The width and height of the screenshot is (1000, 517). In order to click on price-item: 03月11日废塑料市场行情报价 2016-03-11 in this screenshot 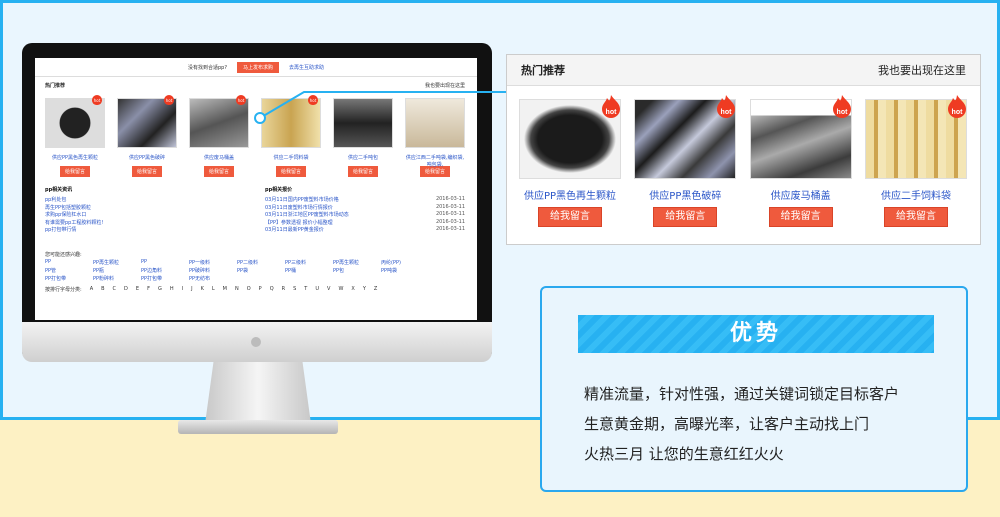, I will do `click(365, 208)`.